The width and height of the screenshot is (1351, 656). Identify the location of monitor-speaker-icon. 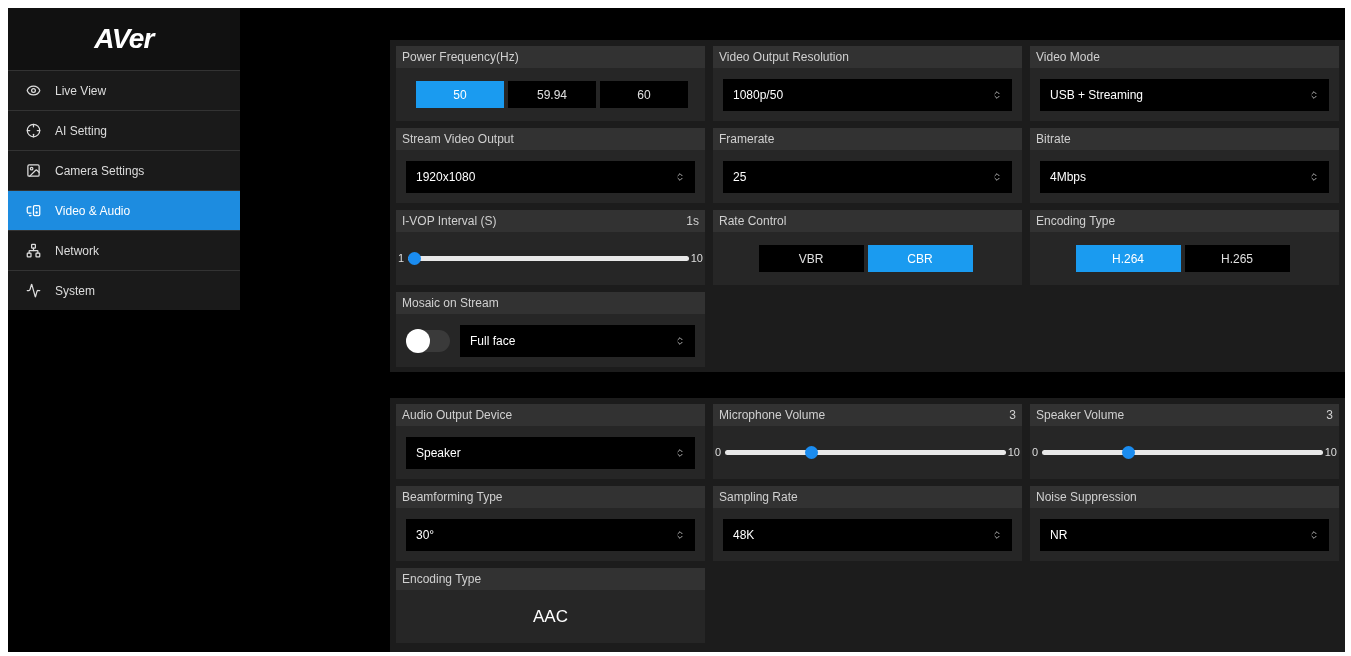
(33, 210).